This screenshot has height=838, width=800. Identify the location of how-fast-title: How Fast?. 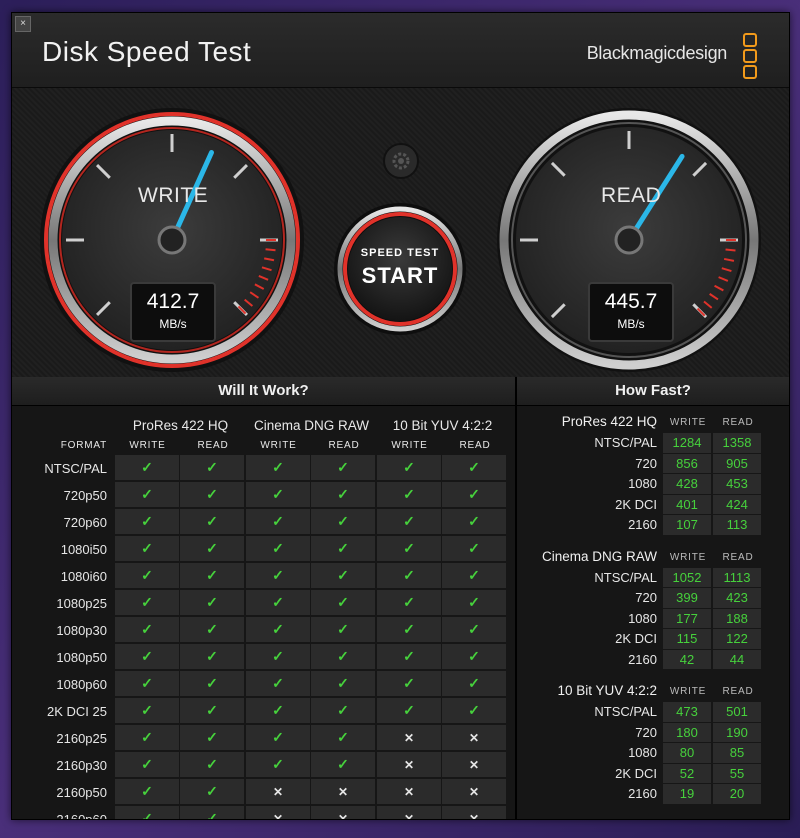
(653, 391).